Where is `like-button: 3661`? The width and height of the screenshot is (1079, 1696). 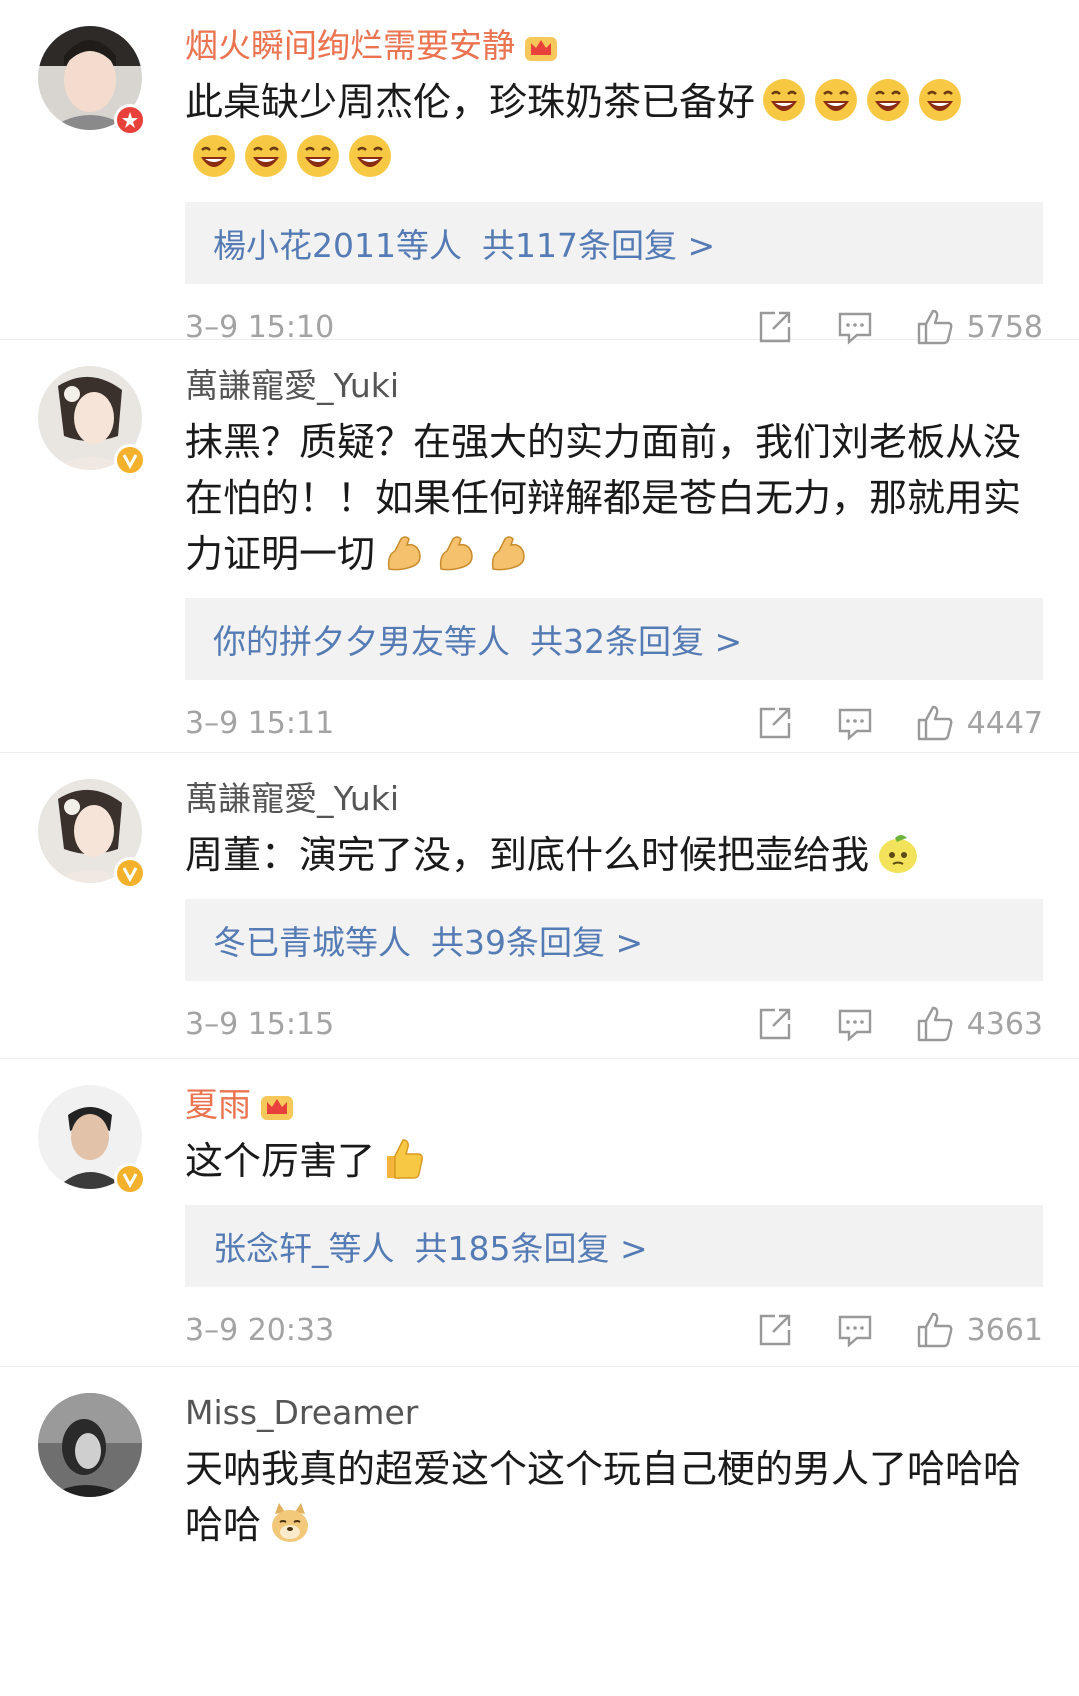 like-button: 3661 is located at coordinates (979, 1330).